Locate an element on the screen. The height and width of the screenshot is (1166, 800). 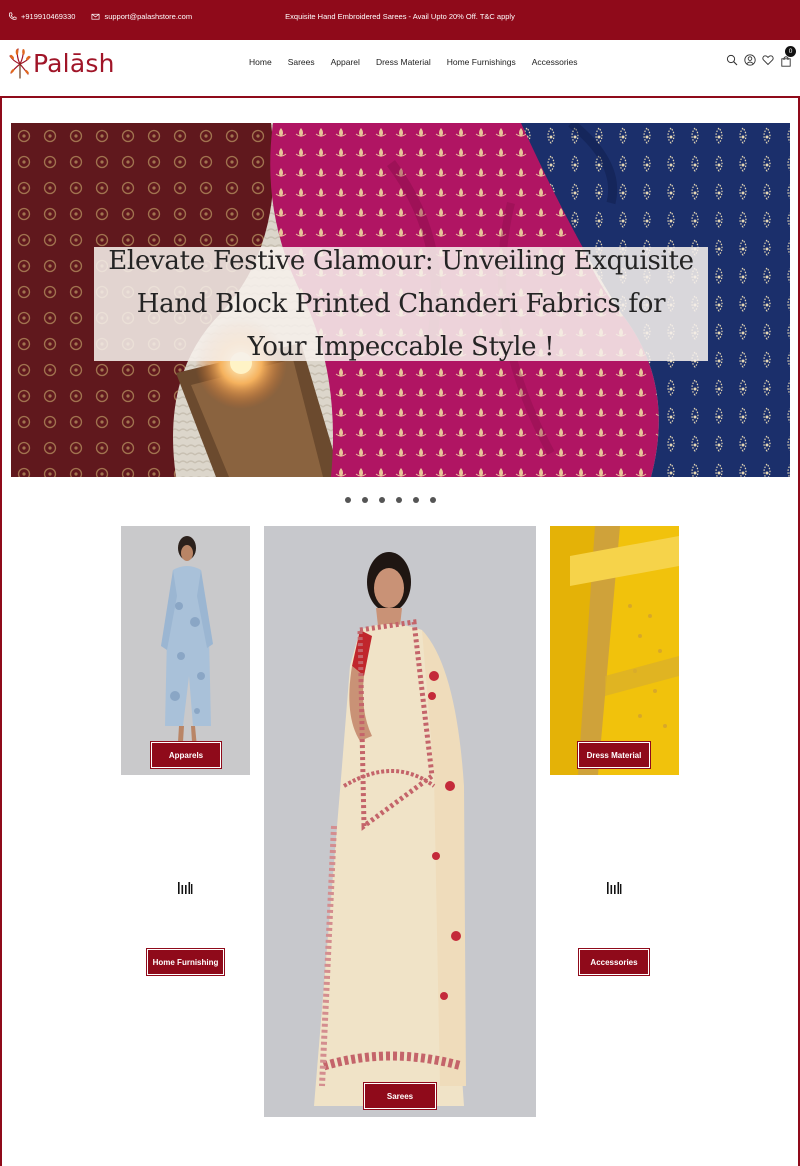
account-icon is located at coordinates (750, 60).